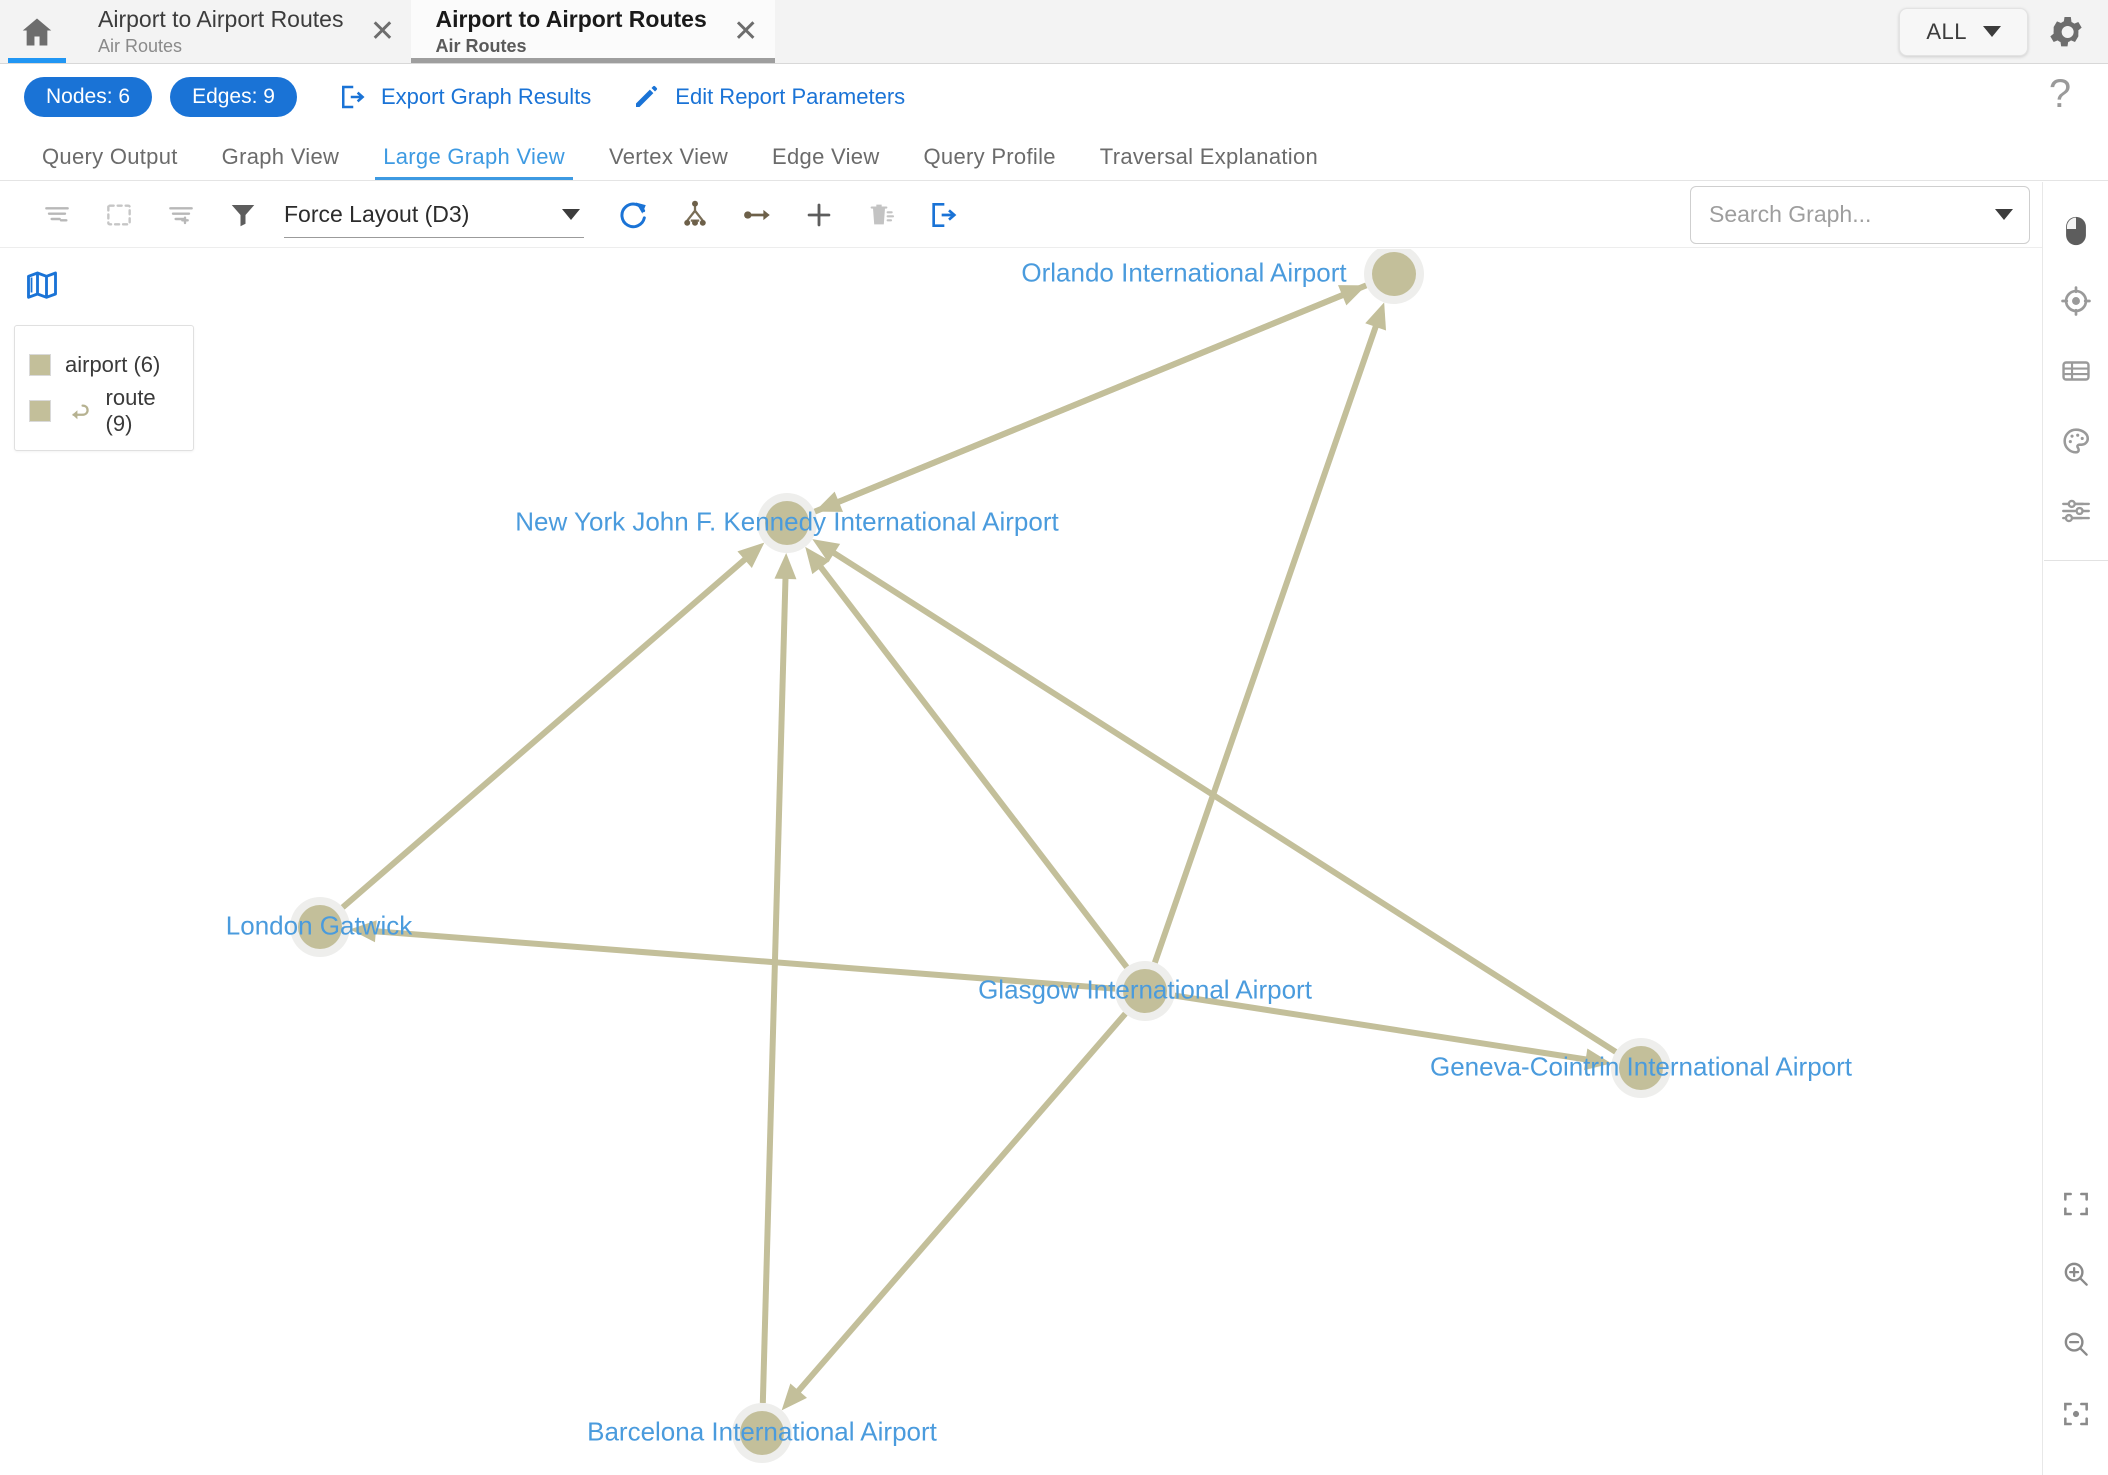 Image resolution: width=2108 pixels, height=1475 pixels. What do you see at coordinates (486, 96) in the screenshot?
I see `export-label: Export Graph Results` at bounding box center [486, 96].